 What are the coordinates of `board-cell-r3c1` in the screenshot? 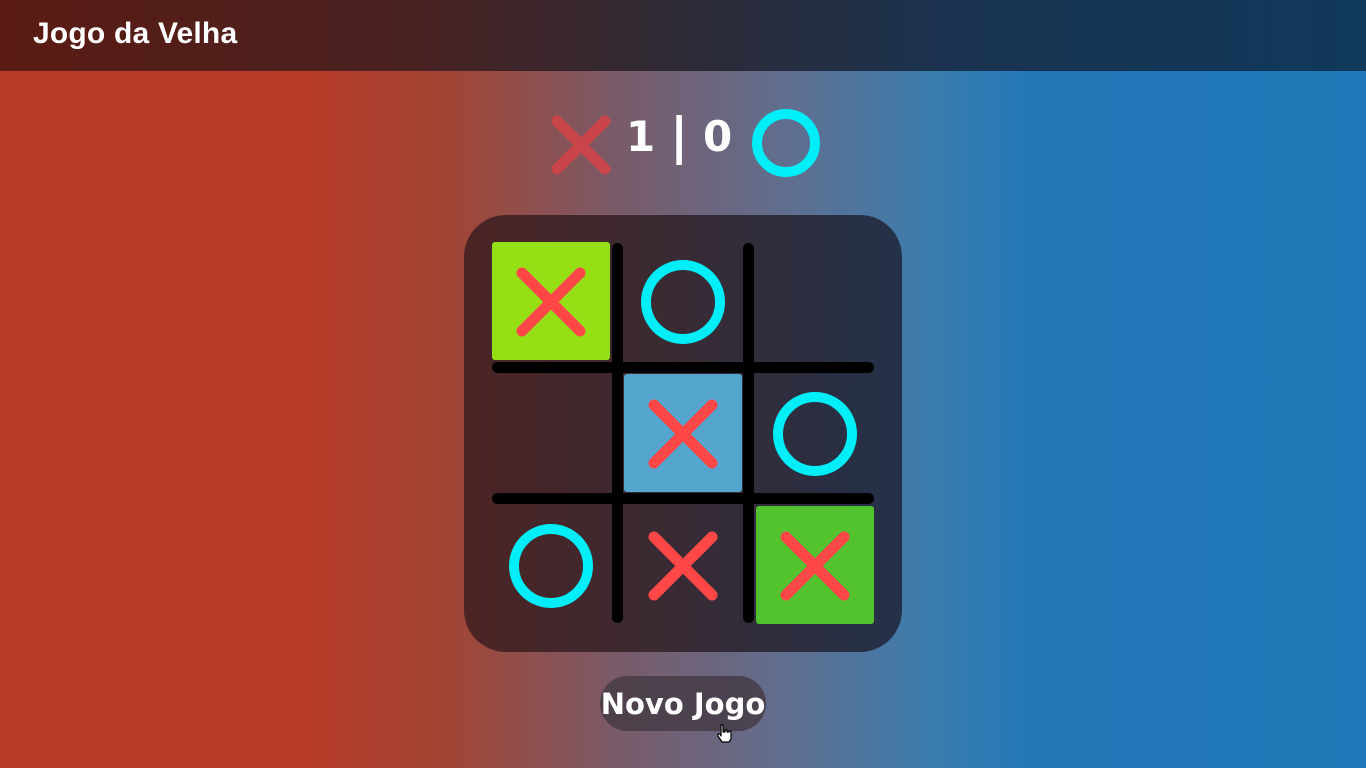 It's located at (551, 565).